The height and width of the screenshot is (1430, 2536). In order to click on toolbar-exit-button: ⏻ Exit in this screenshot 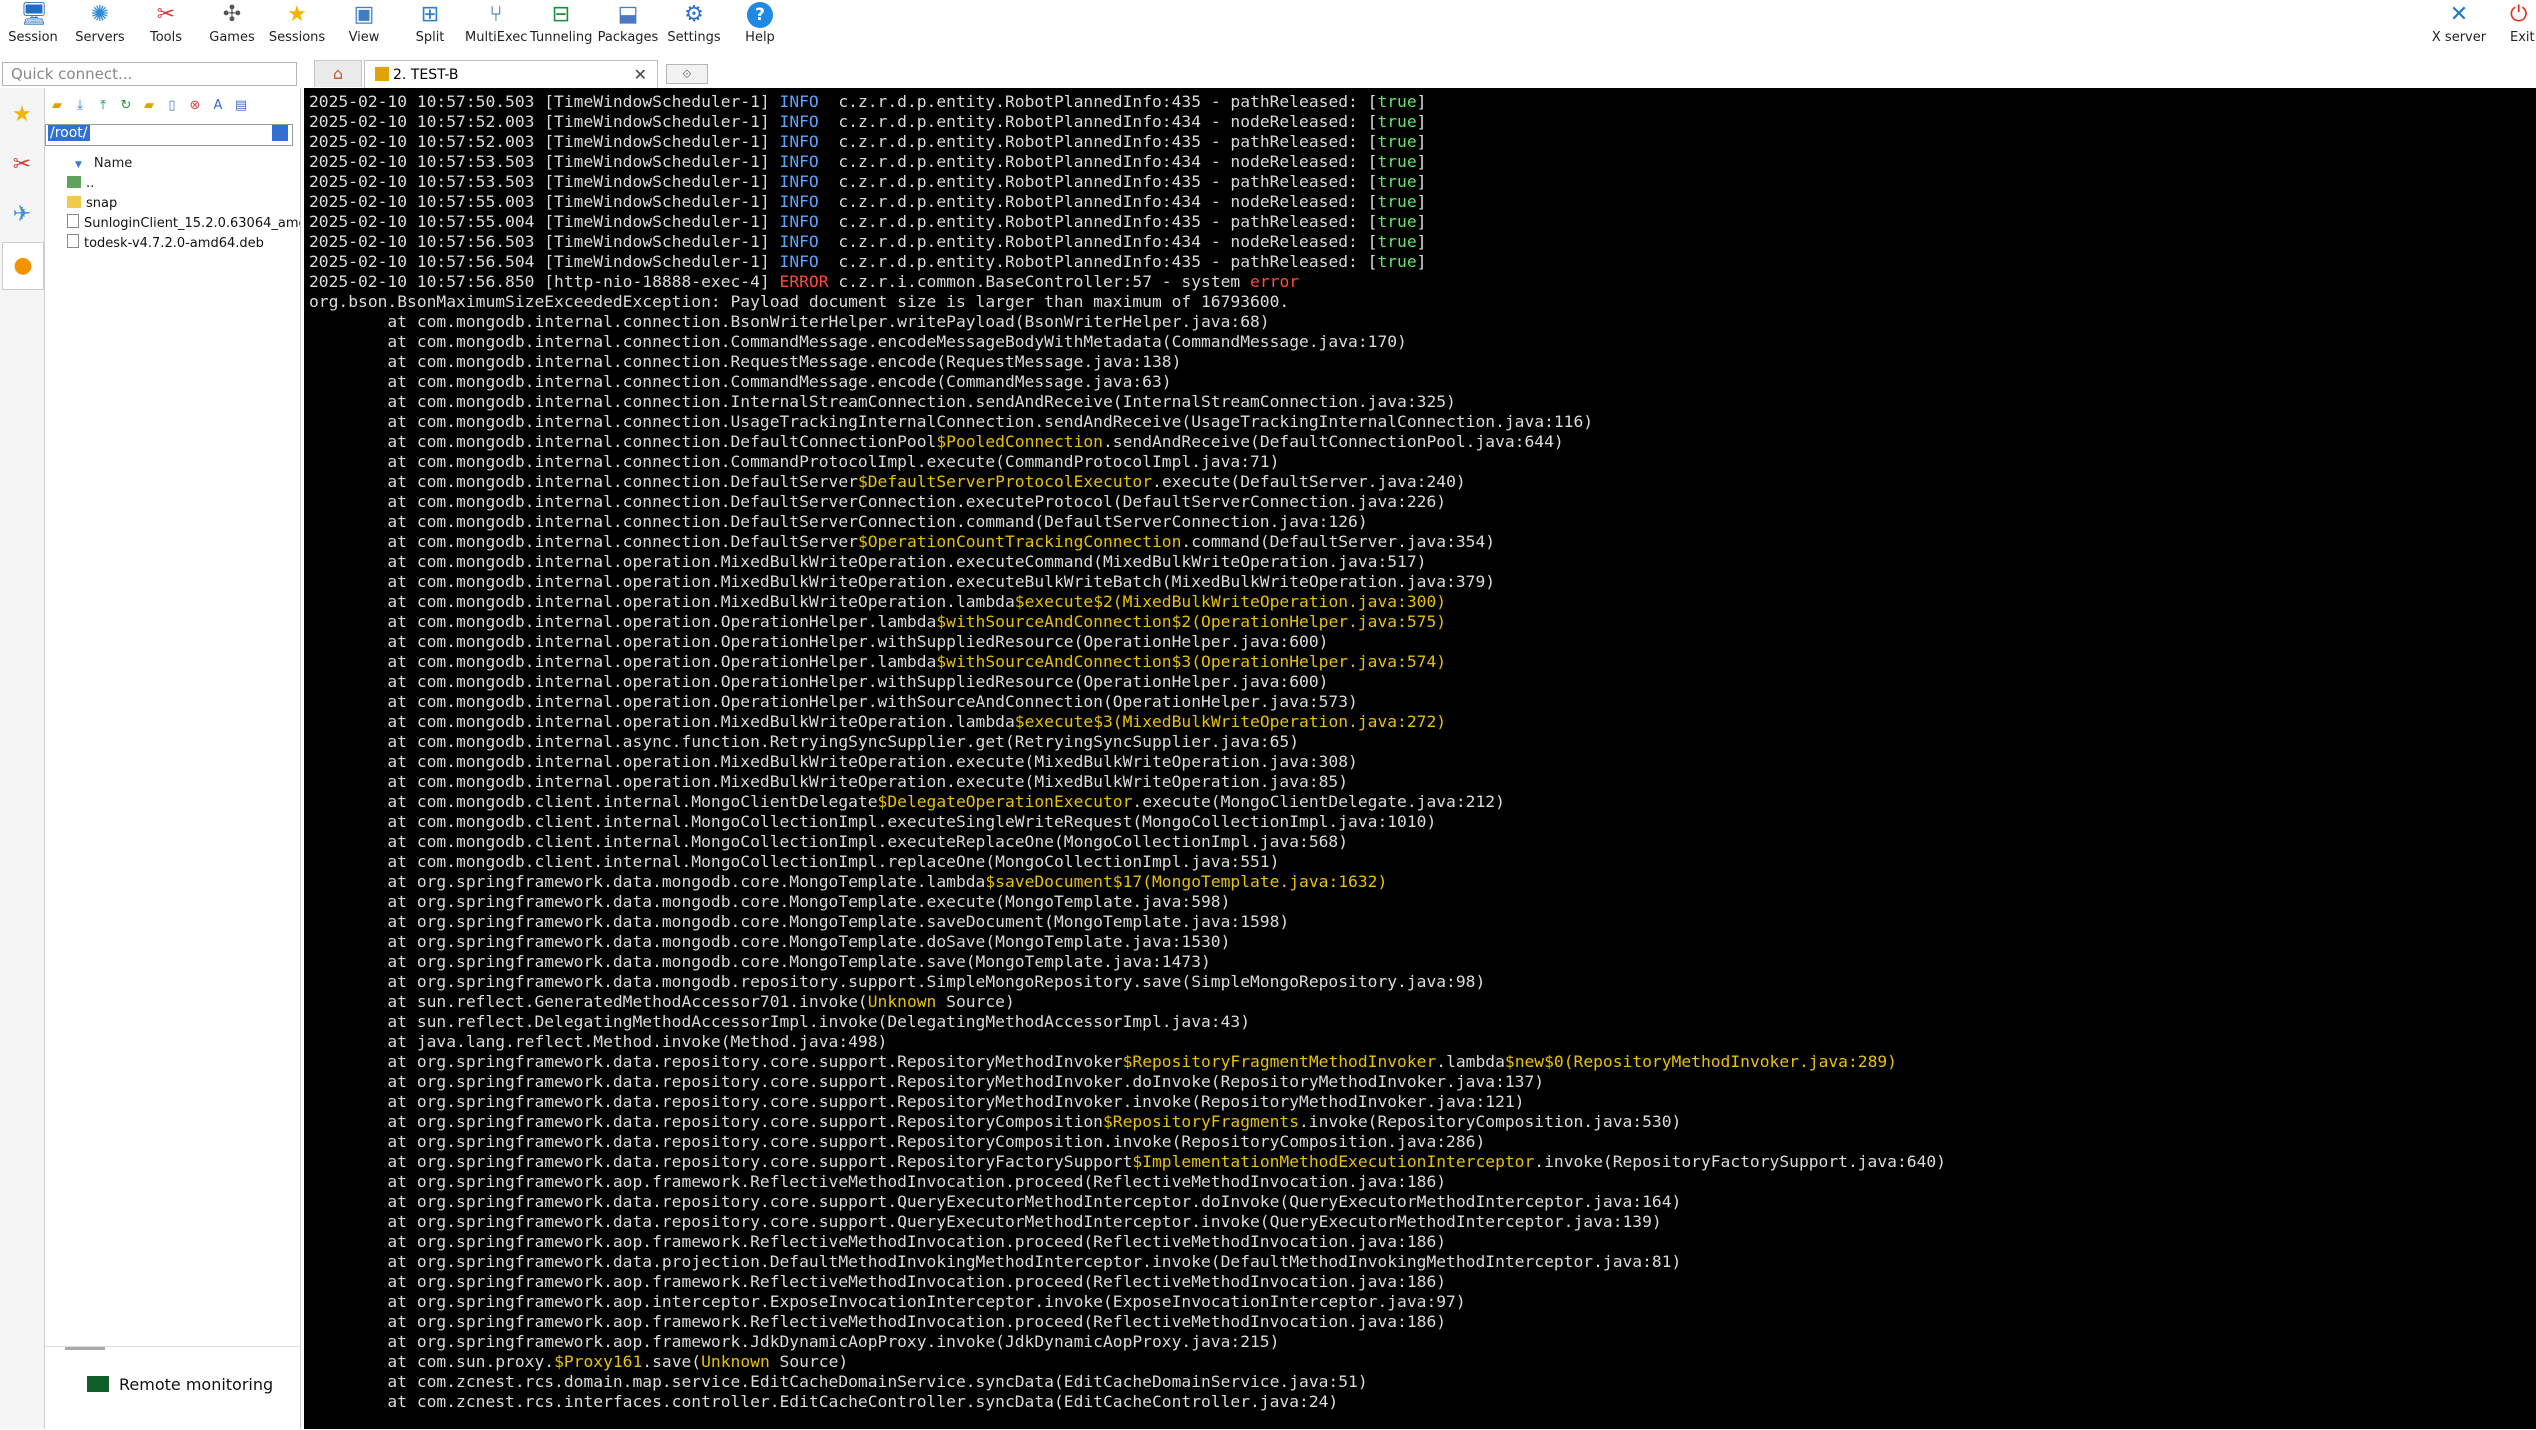, I will do `click(2516, 28)`.